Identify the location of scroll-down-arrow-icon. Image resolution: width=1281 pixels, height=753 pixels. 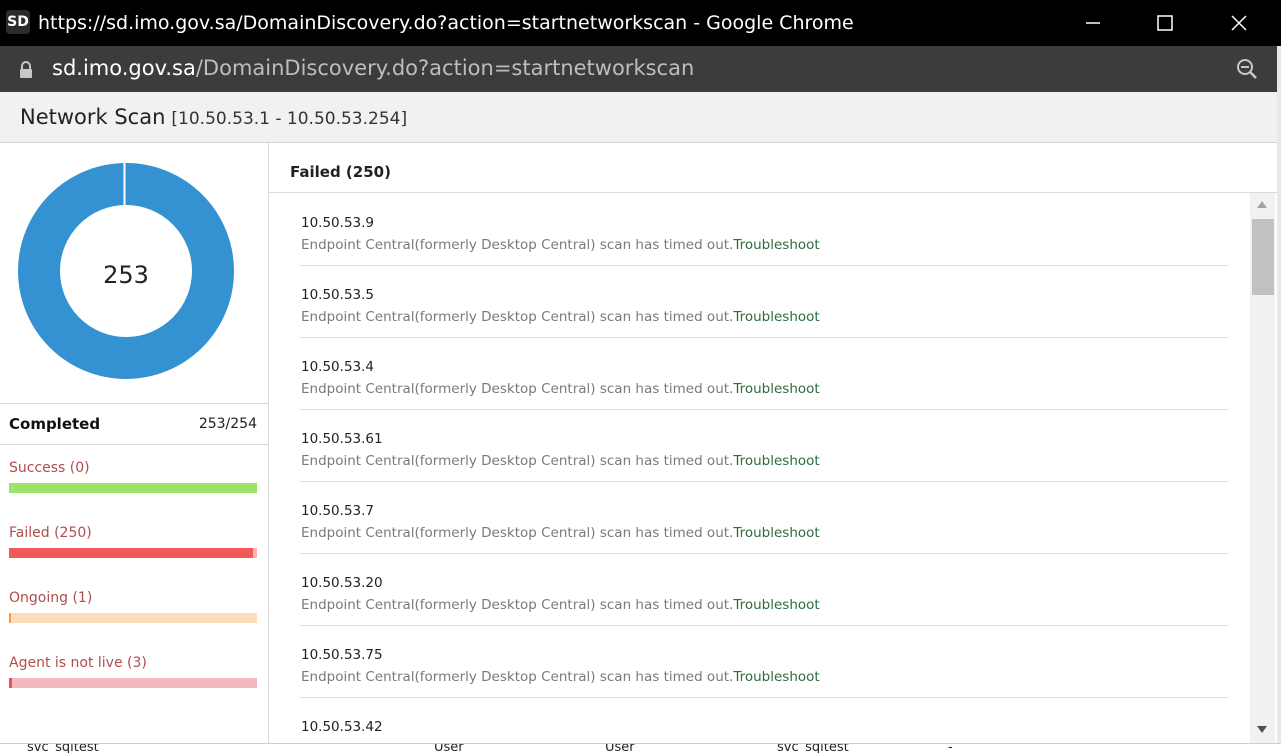
(1262, 729).